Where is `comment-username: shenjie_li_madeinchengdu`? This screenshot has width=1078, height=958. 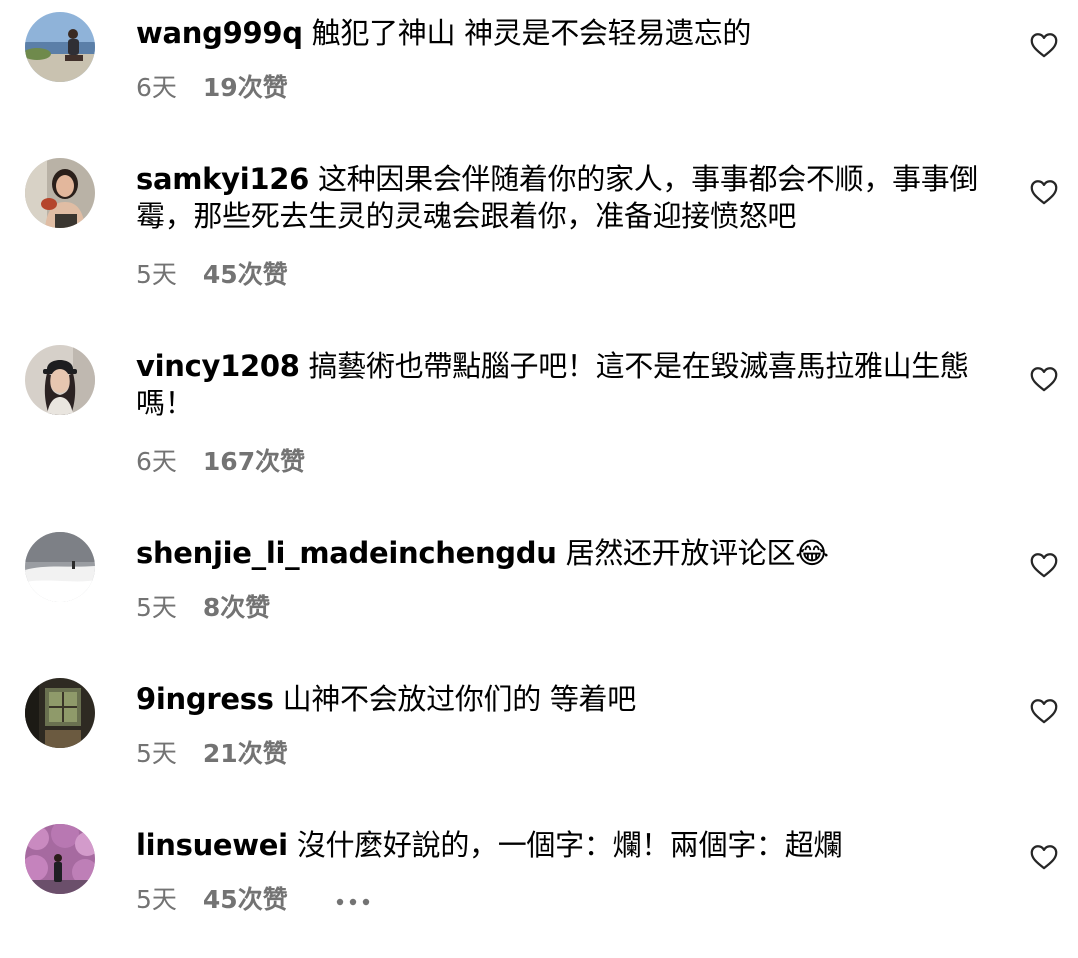 comment-username: shenjie_li_madeinchengdu is located at coordinates (346, 553).